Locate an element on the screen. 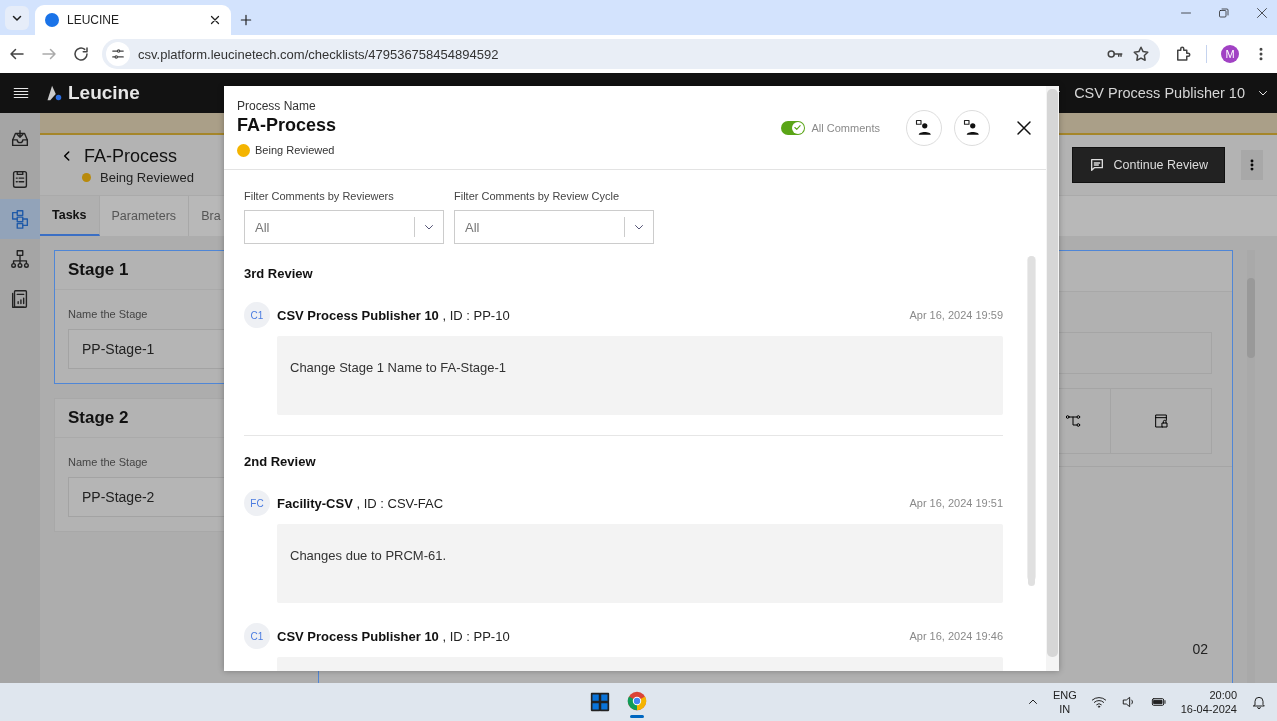 The height and width of the screenshot is (721, 1277). continue-review-button: Continue Review is located at coordinates (1148, 165).